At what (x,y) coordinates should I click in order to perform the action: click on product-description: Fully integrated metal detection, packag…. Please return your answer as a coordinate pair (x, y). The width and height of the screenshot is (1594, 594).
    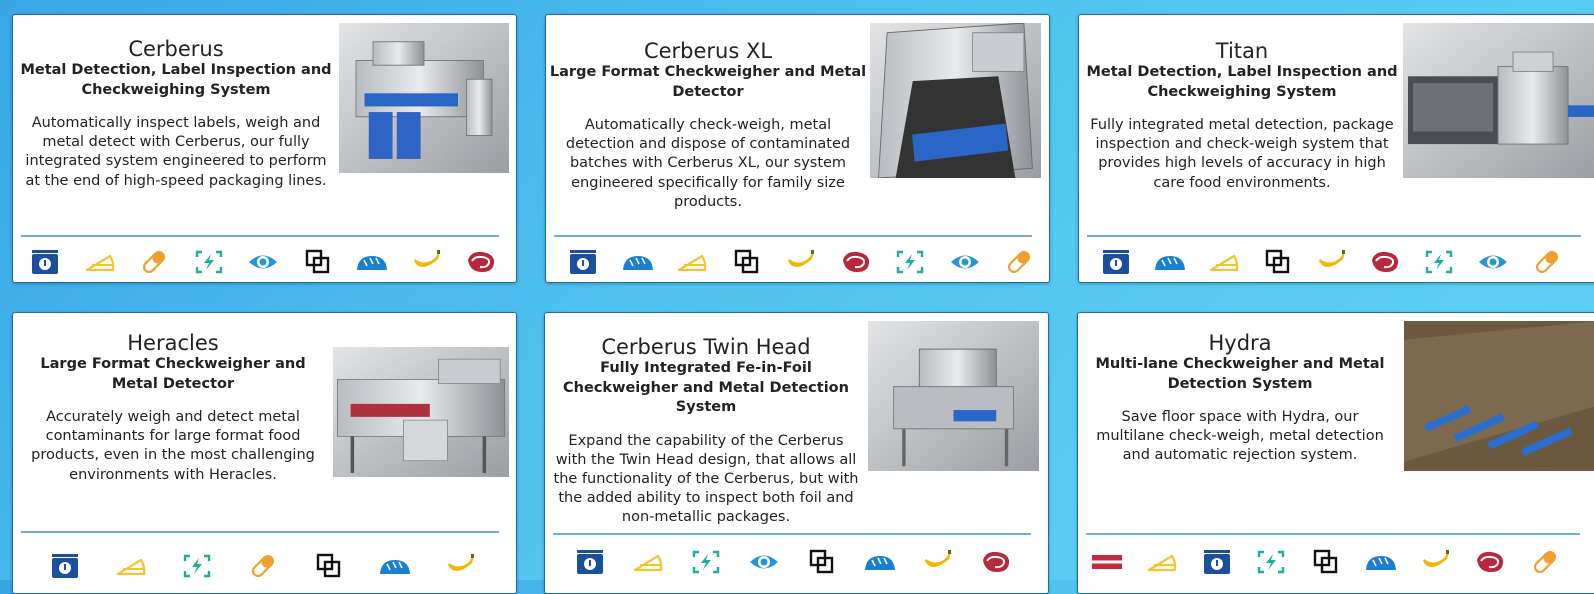
    Looking at the image, I should click on (1242, 154).